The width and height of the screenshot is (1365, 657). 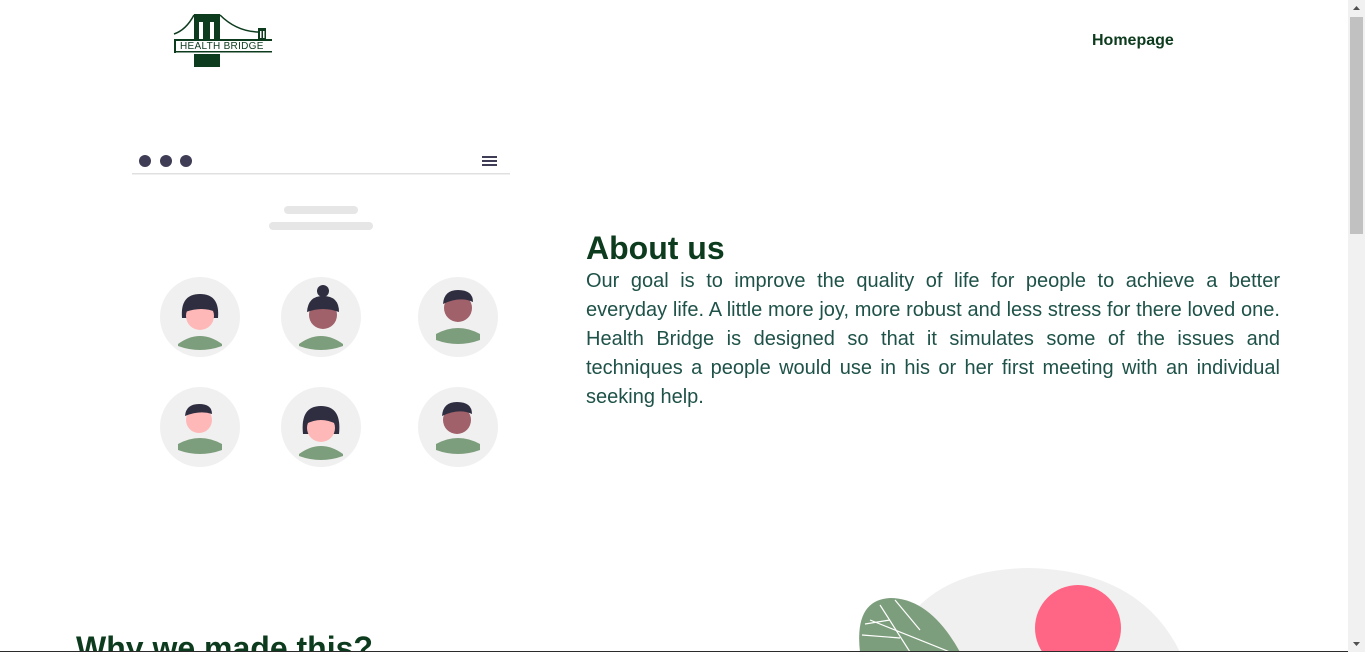 I want to click on about-us-heading: About us, so click(x=655, y=248).